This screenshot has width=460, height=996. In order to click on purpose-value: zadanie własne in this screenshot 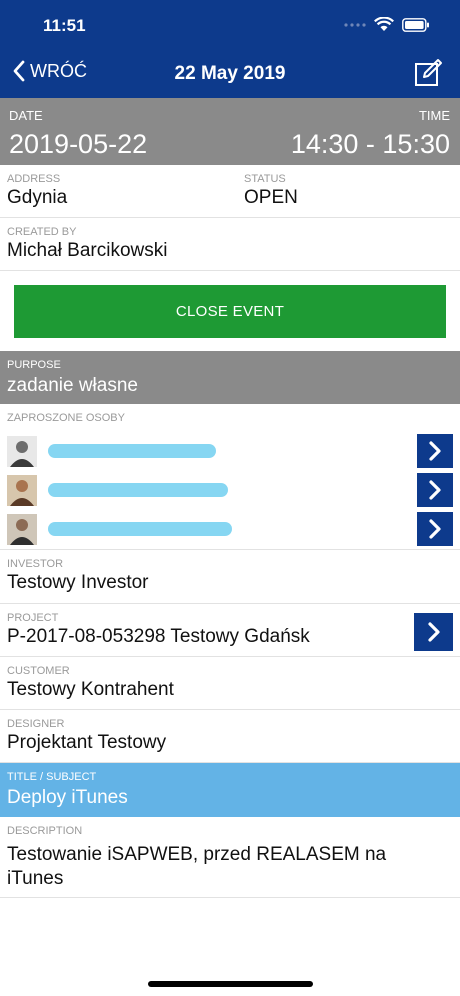, I will do `click(72, 385)`.